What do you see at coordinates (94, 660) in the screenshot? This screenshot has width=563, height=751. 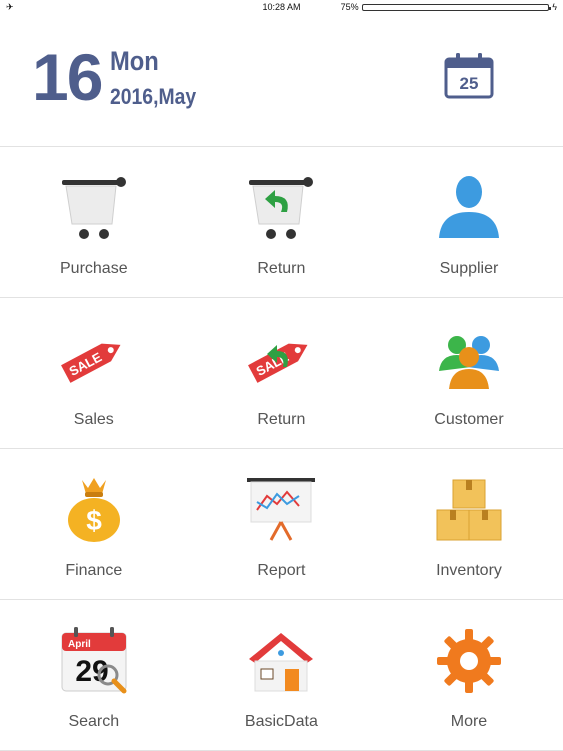 I see `calendar-search-icon: April 29` at bounding box center [94, 660].